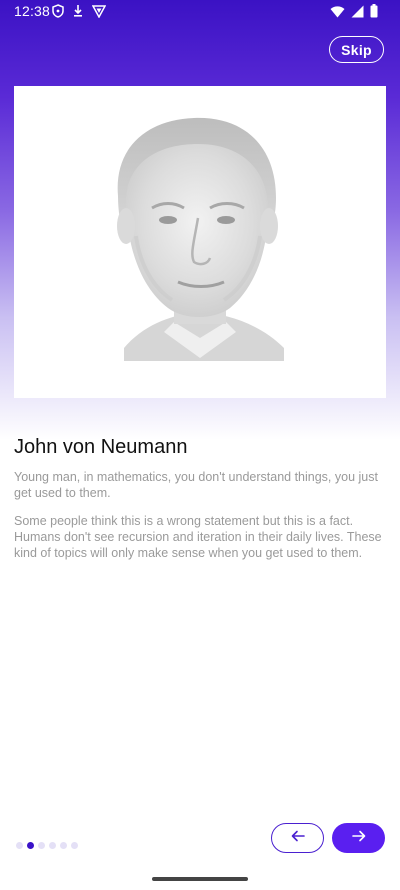 This screenshot has height=890, width=400. Describe the element at coordinates (200, 879) in the screenshot. I see `home-indicator` at that location.